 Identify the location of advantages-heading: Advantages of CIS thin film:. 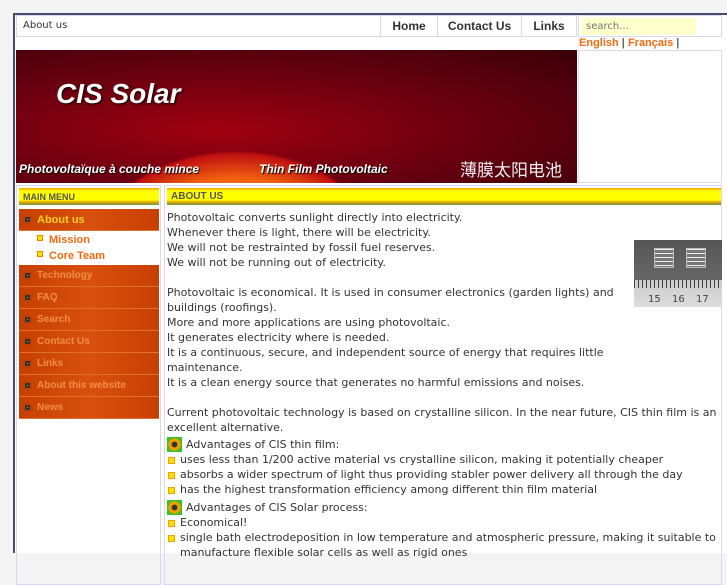
(442, 444).